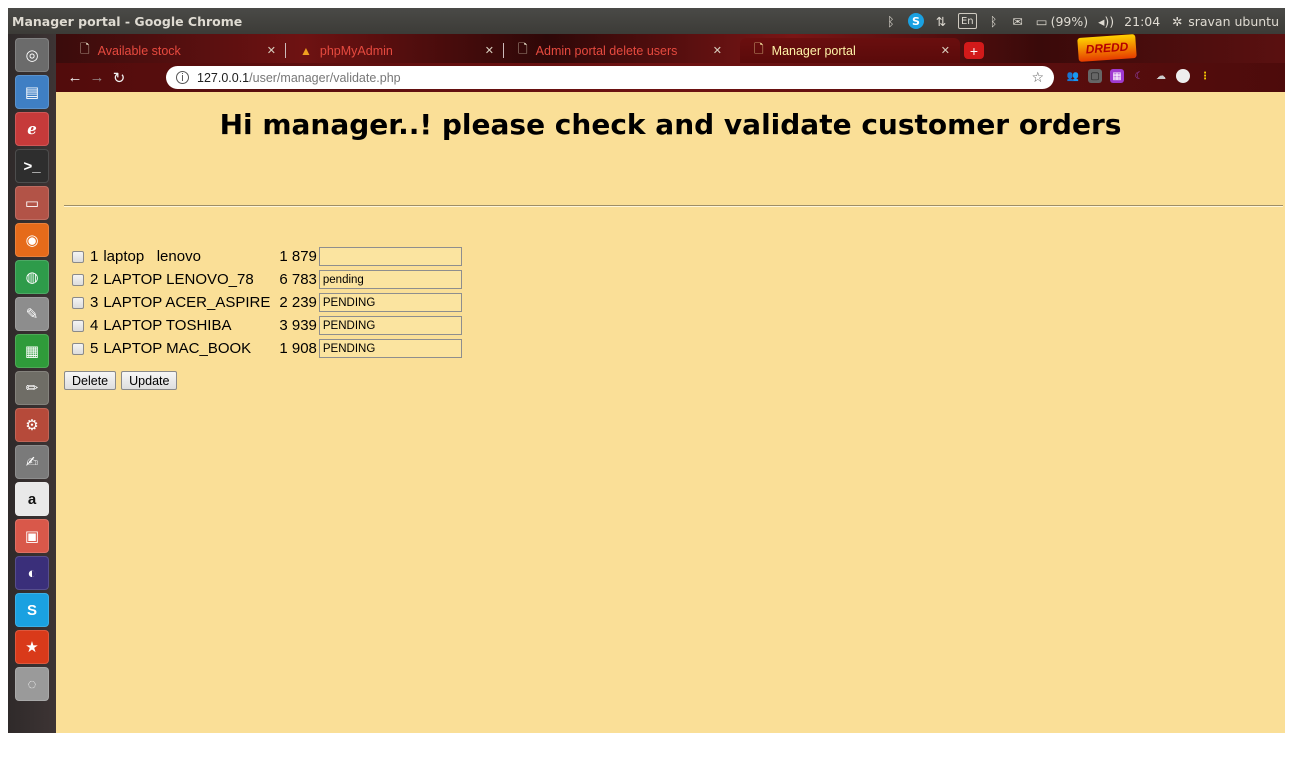 The width and height of the screenshot is (1291, 767). I want to click on site-info-icon: i, so click(182, 77).